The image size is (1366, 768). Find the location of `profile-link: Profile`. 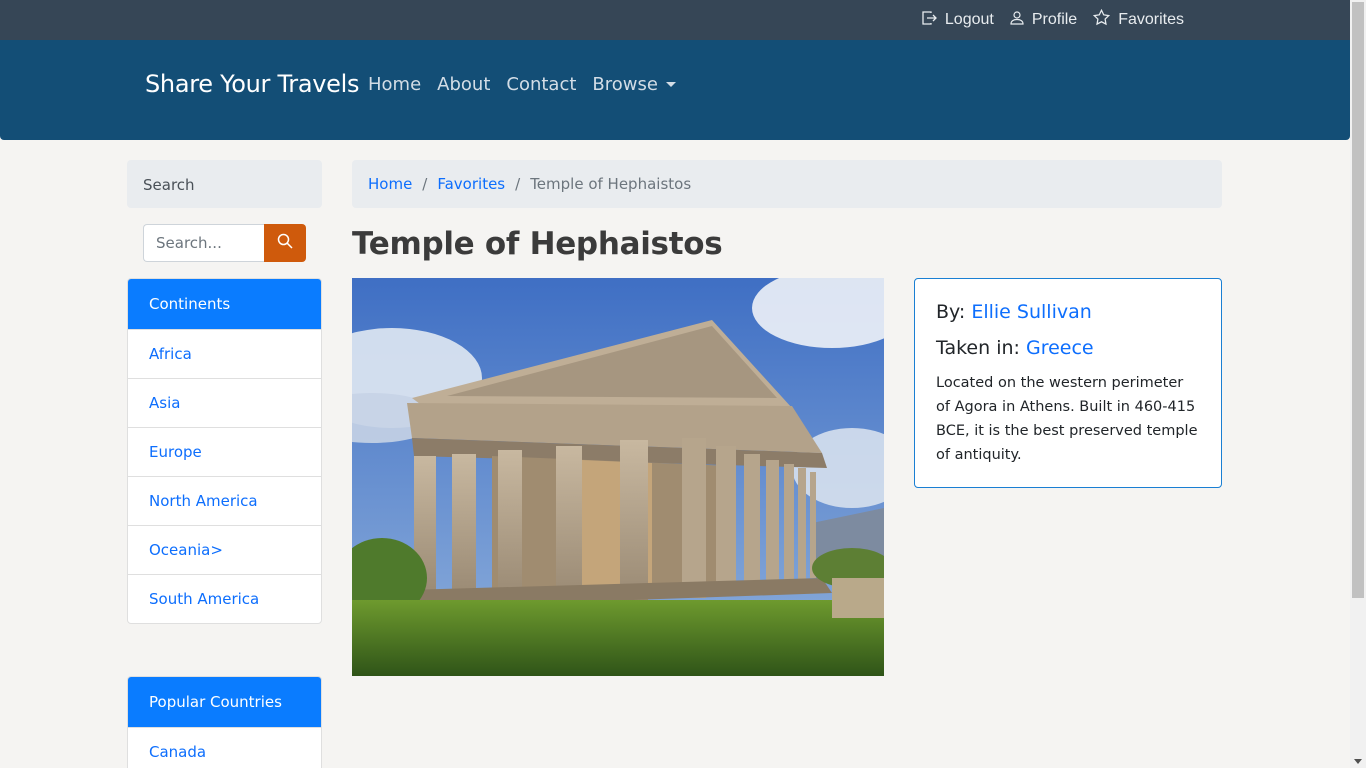

profile-link: Profile is located at coordinates (1044, 20).